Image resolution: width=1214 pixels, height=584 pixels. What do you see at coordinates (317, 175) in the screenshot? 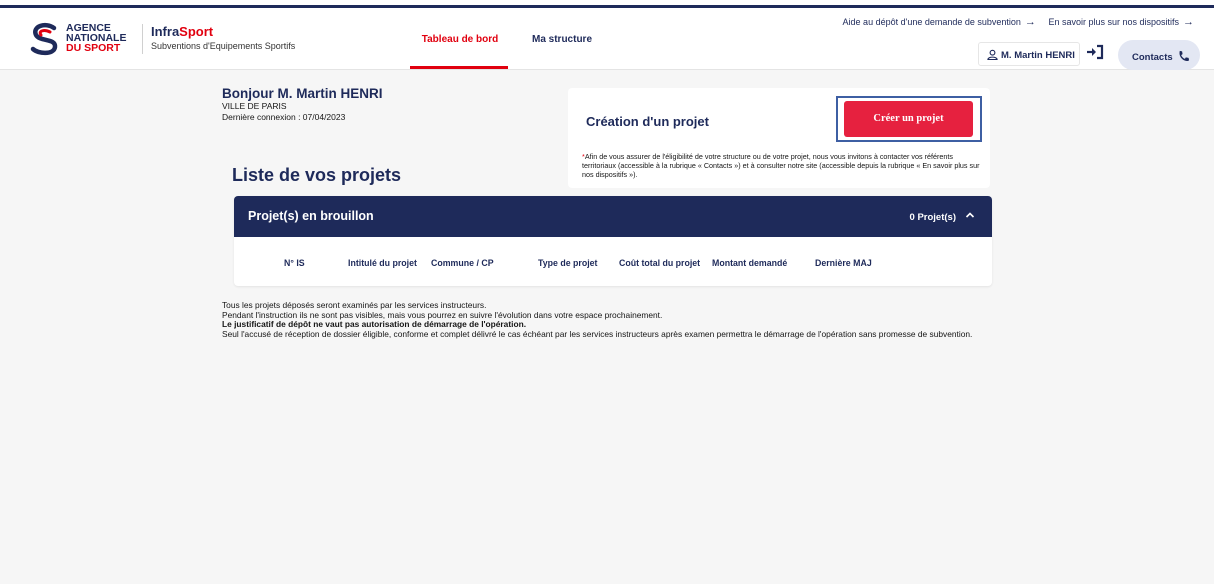
I see `projects-list-title: Liste de vos projets` at bounding box center [317, 175].